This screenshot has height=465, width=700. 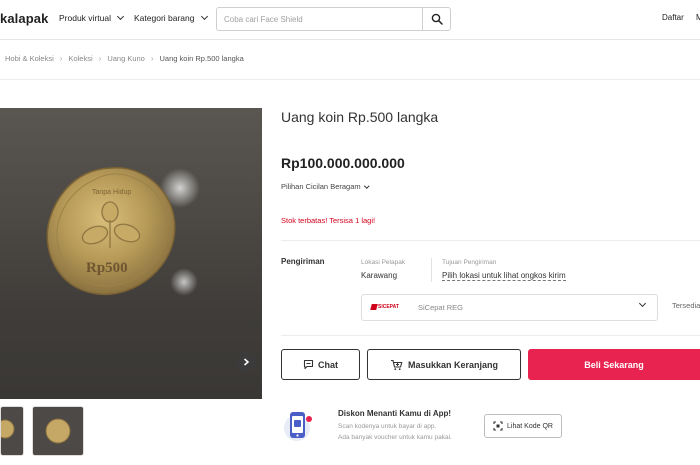 What do you see at coordinates (396, 364) in the screenshot?
I see `cart-plus-icon` at bounding box center [396, 364].